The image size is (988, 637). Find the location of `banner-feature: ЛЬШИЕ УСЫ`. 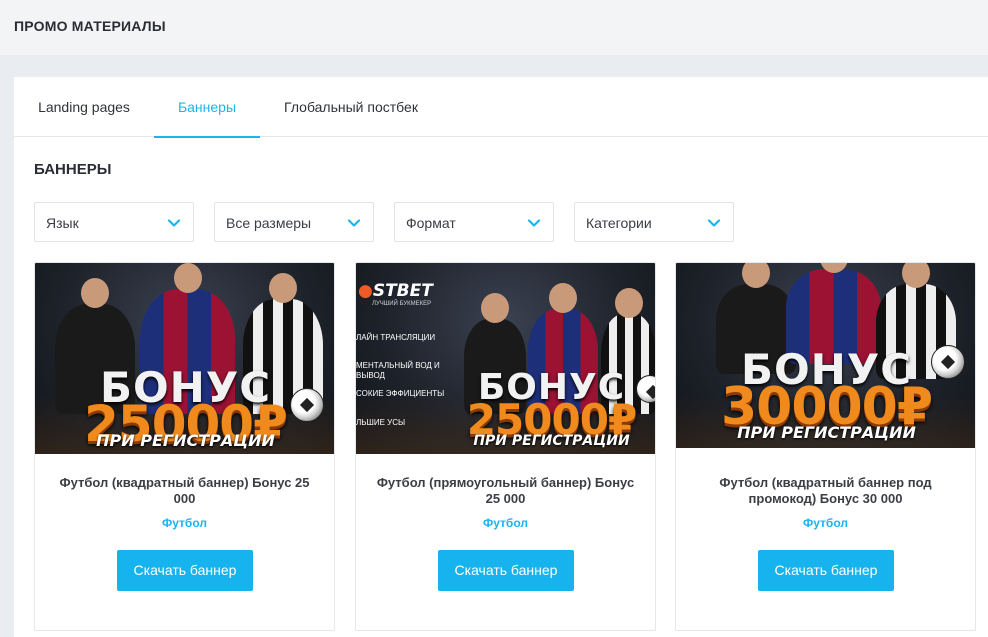

banner-feature: ЛЬШИЕ УСЫ is located at coordinates (381, 422).